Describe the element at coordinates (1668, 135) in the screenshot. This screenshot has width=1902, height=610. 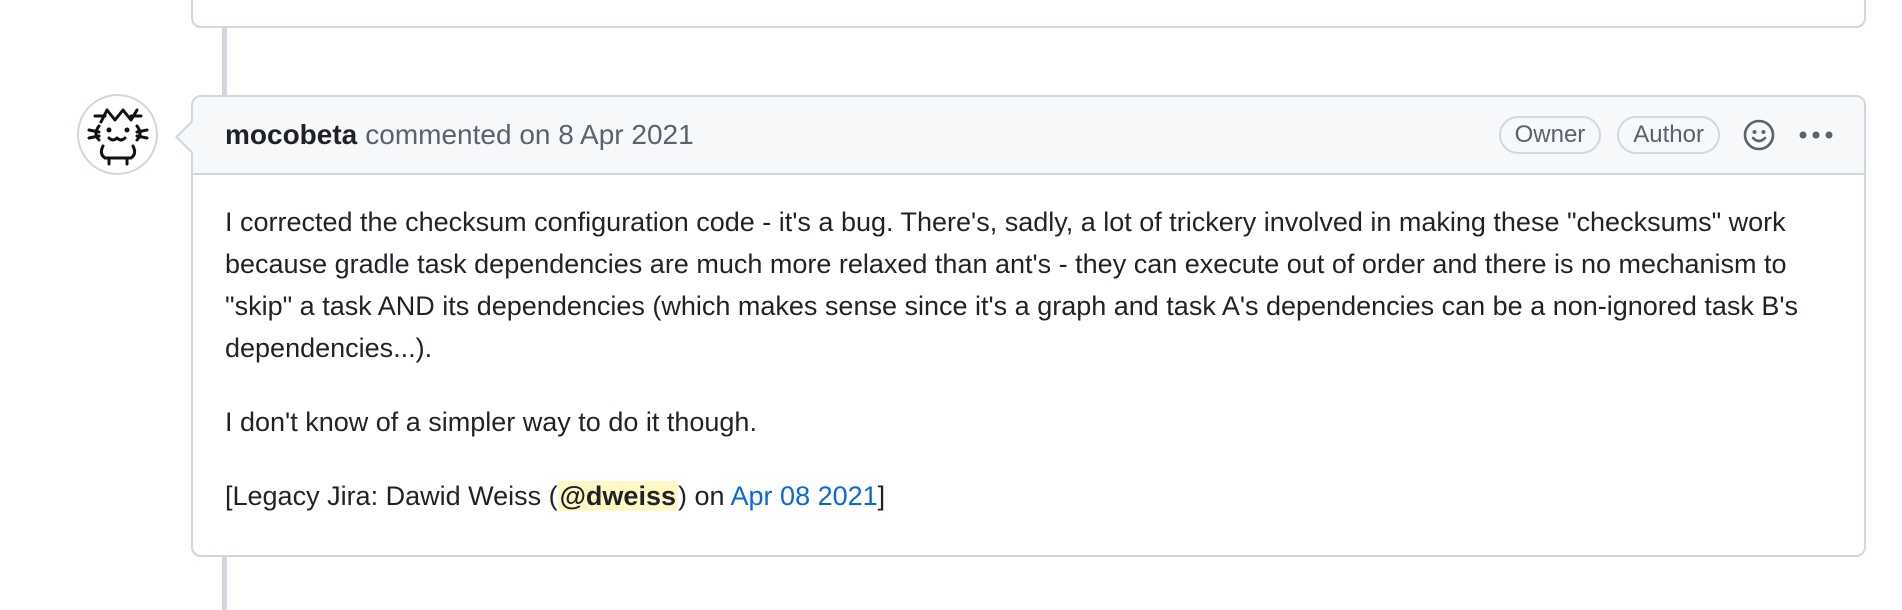
I see `author-badge: Author` at that location.